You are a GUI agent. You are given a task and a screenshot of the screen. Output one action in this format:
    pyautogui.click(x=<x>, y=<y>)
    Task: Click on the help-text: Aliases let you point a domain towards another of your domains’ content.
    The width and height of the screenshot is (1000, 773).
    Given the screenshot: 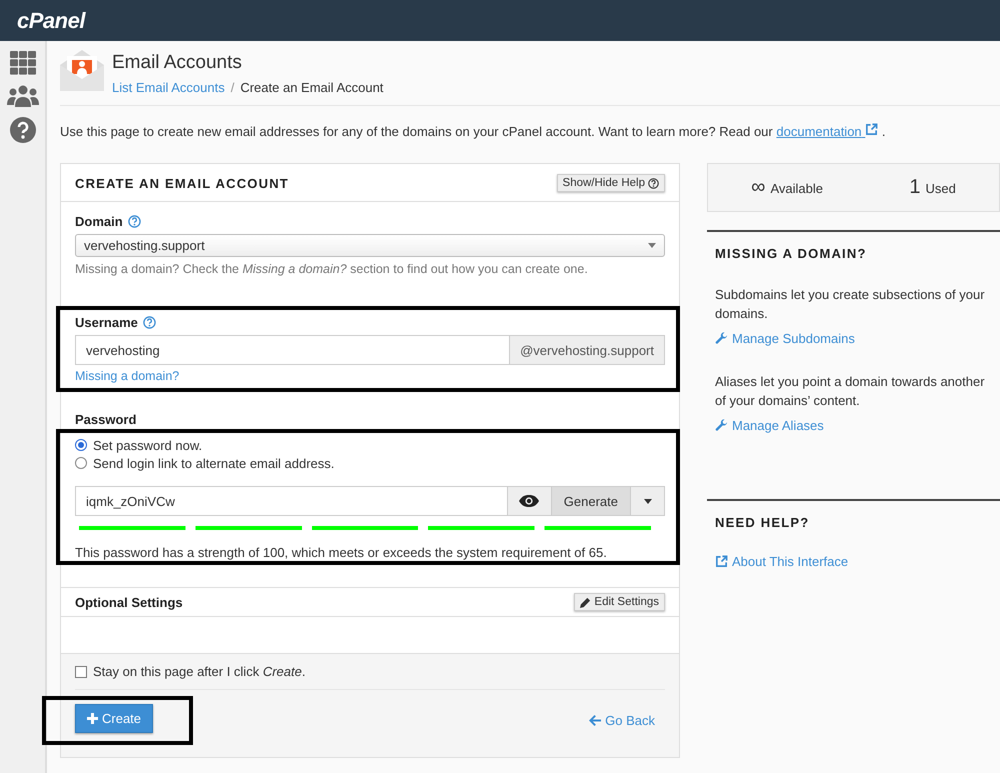 What is the action you would take?
    pyautogui.click(x=850, y=391)
    